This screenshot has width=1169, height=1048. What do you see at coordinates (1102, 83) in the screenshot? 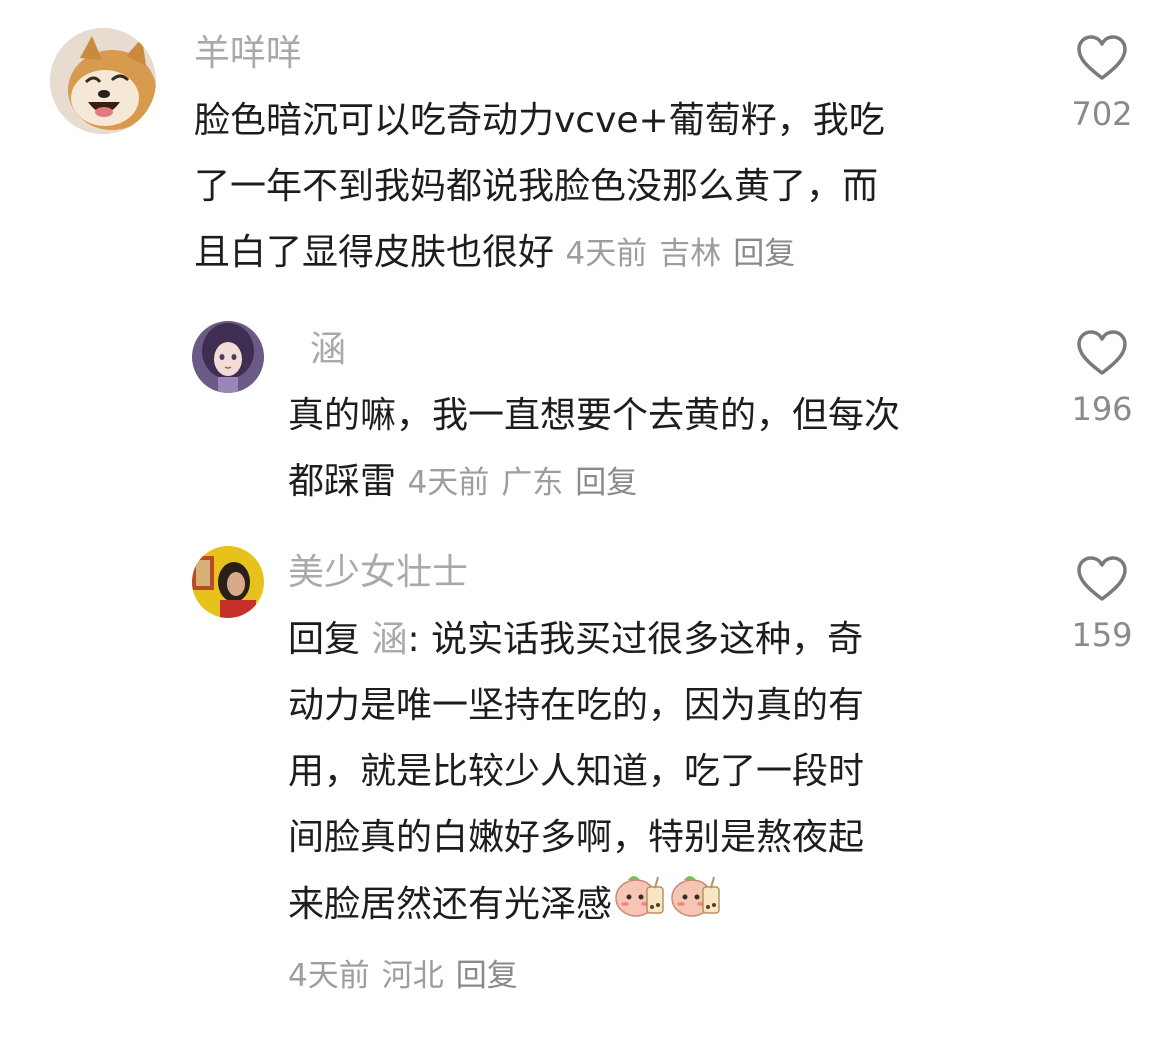
I see `like-button: 702` at bounding box center [1102, 83].